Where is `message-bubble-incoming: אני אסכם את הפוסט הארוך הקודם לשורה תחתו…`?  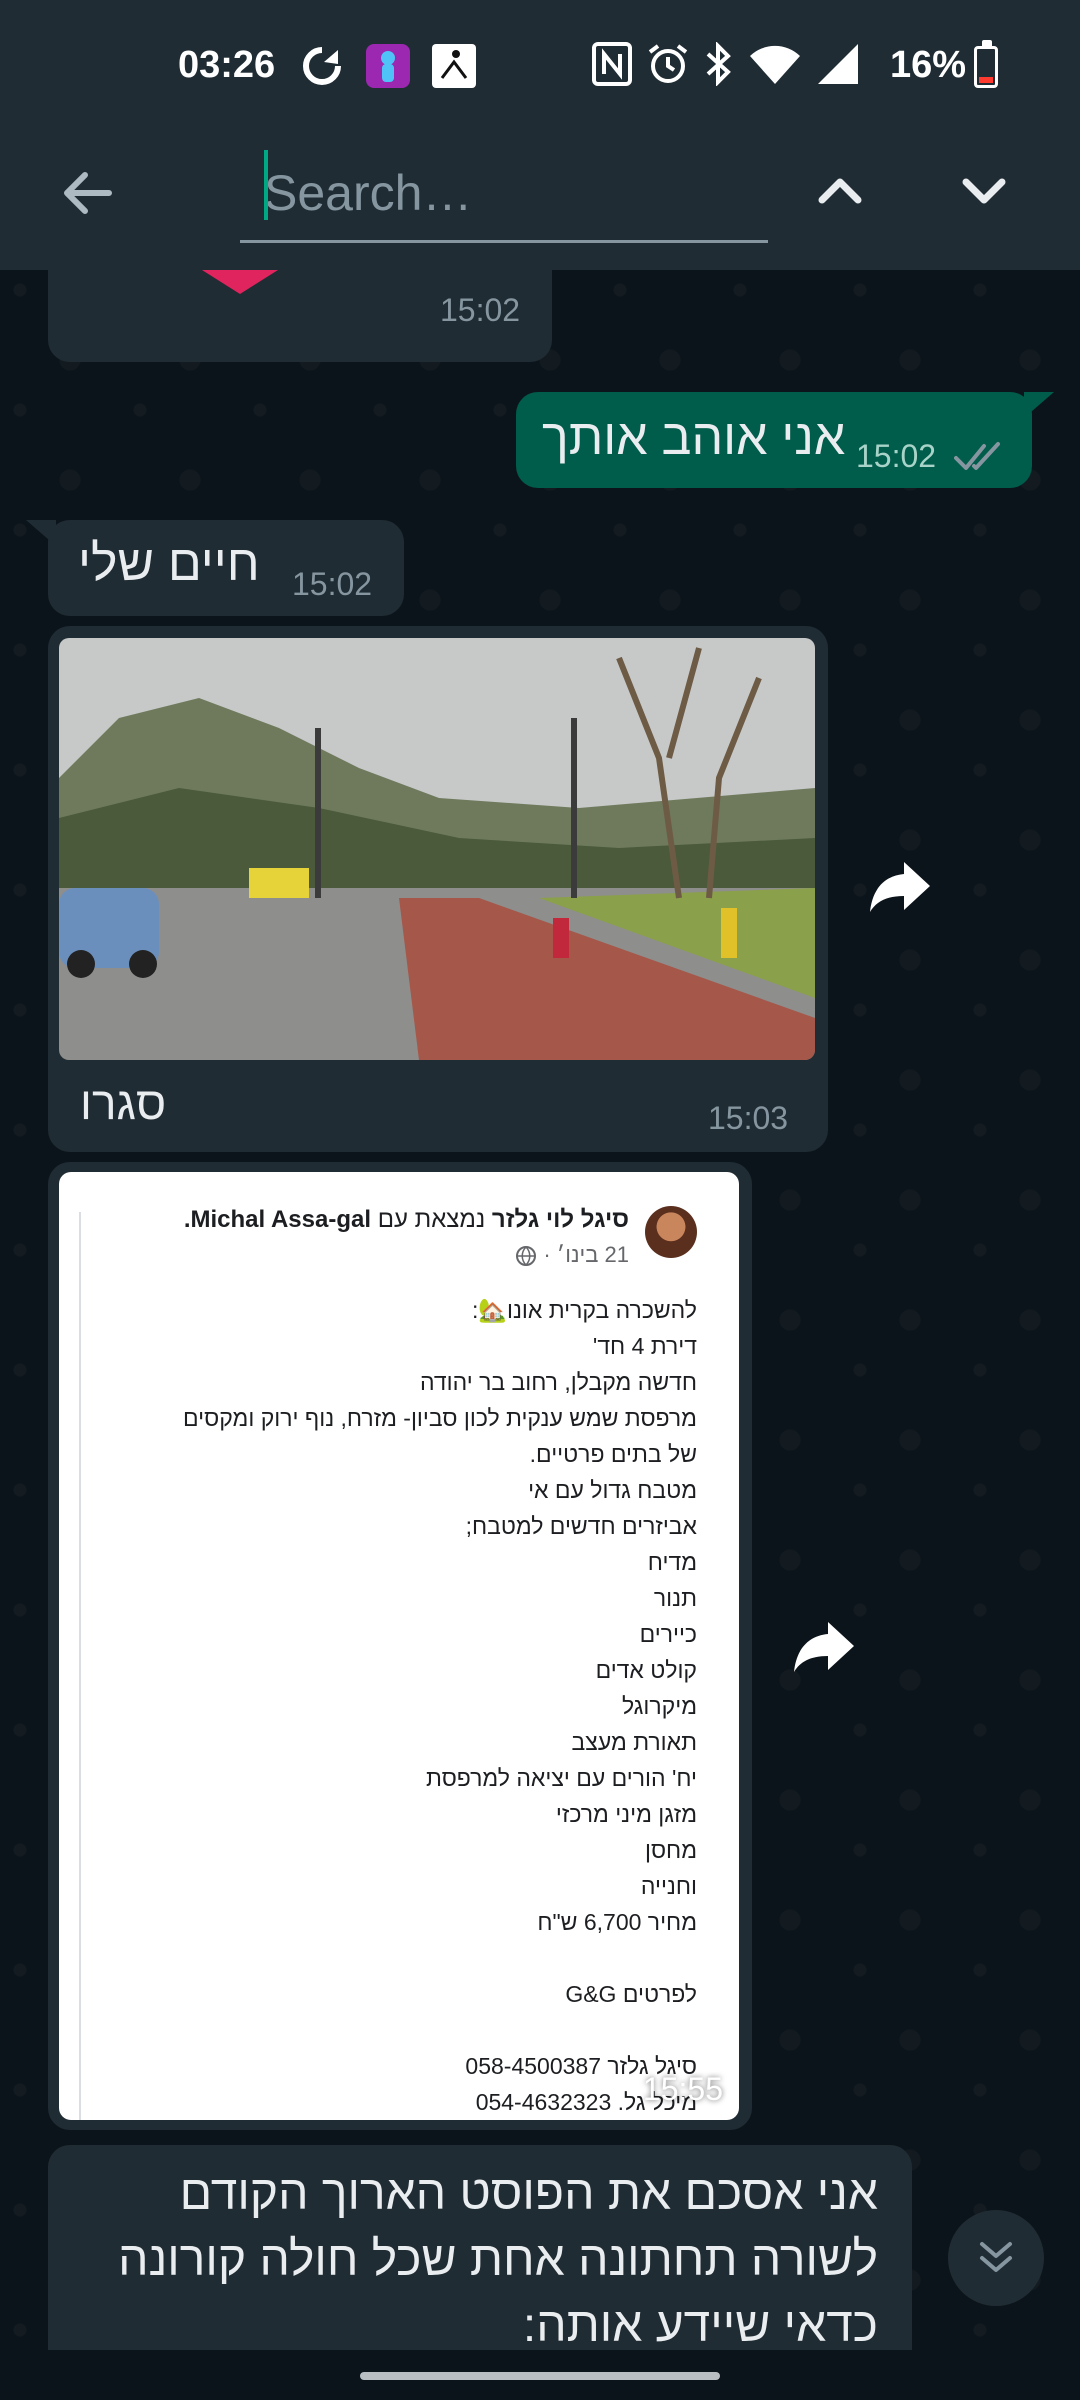
message-bubble-incoming: אני אסכם את הפוסט הארוך הקודם לשורה תחתו… is located at coordinates (480, 2260).